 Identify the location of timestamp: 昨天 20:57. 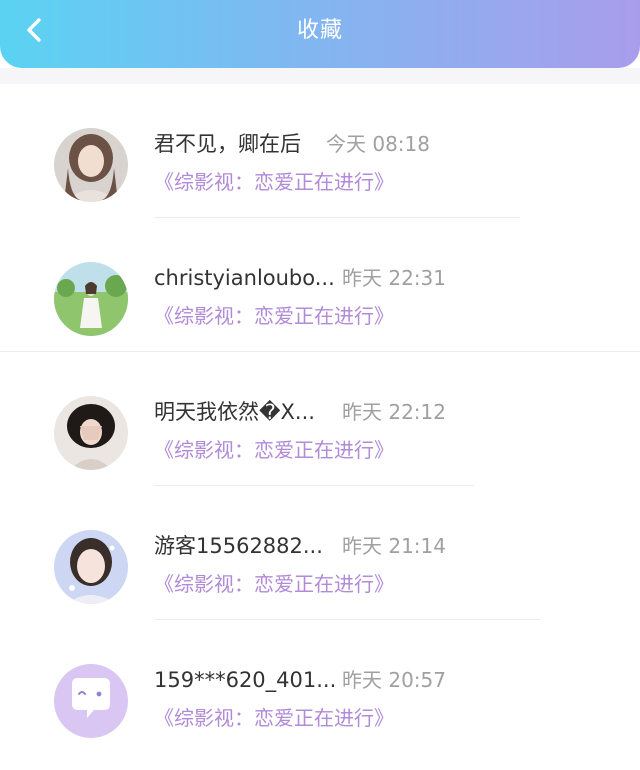
(394, 680).